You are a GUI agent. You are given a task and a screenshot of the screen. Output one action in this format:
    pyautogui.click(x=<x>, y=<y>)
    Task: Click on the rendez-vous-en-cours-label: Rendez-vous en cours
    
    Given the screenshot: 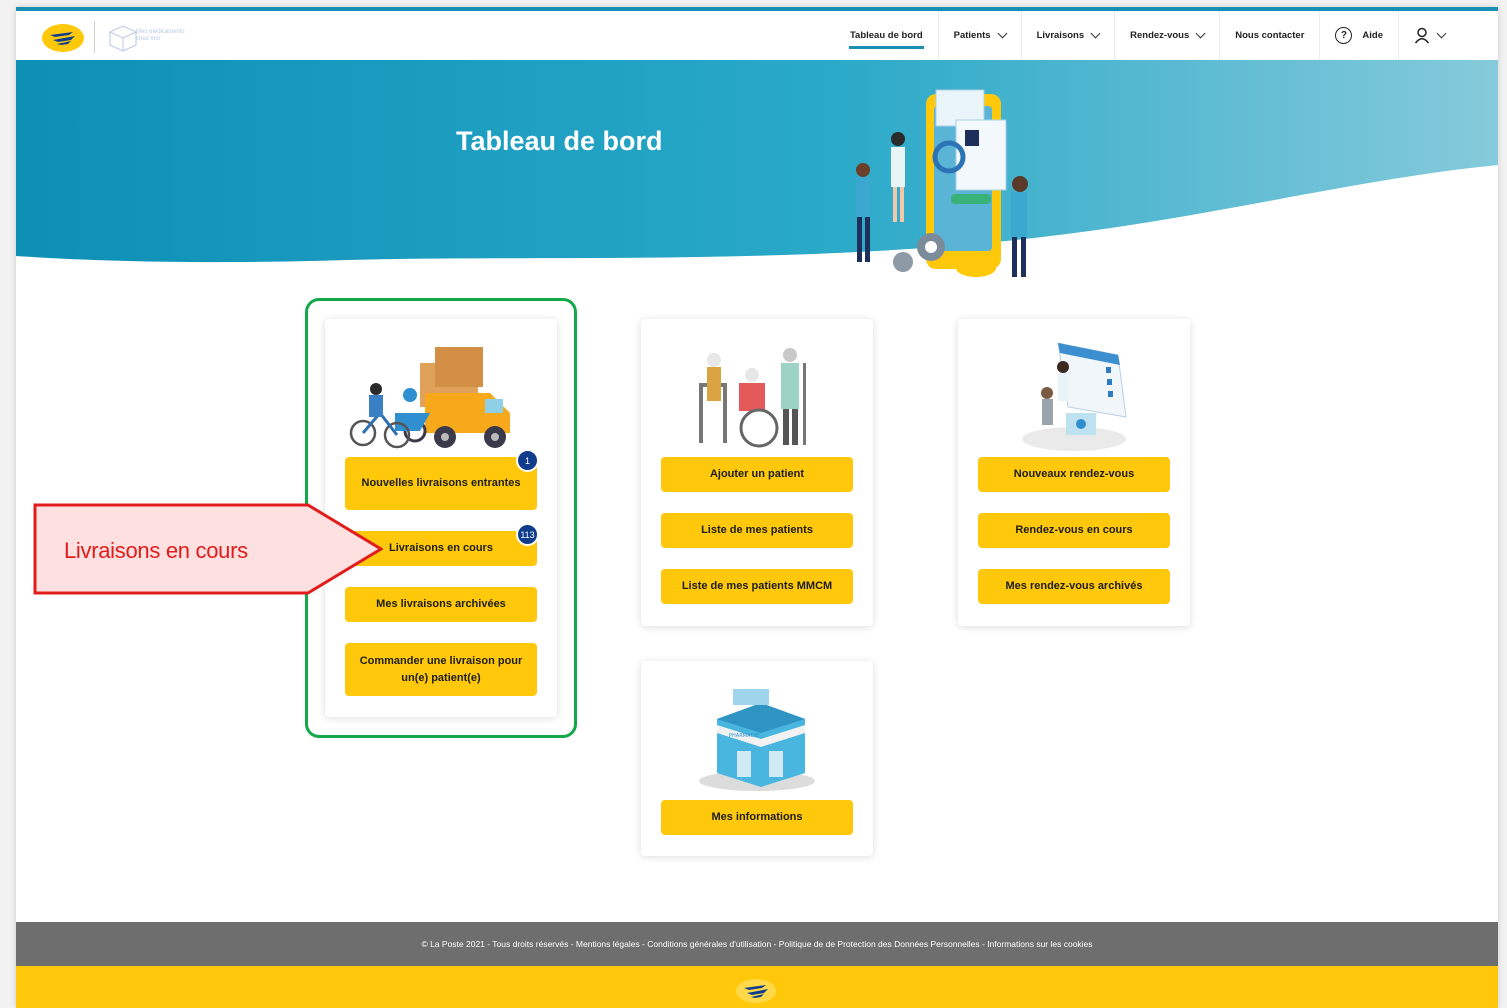 What is the action you would take?
    pyautogui.click(x=1074, y=530)
    